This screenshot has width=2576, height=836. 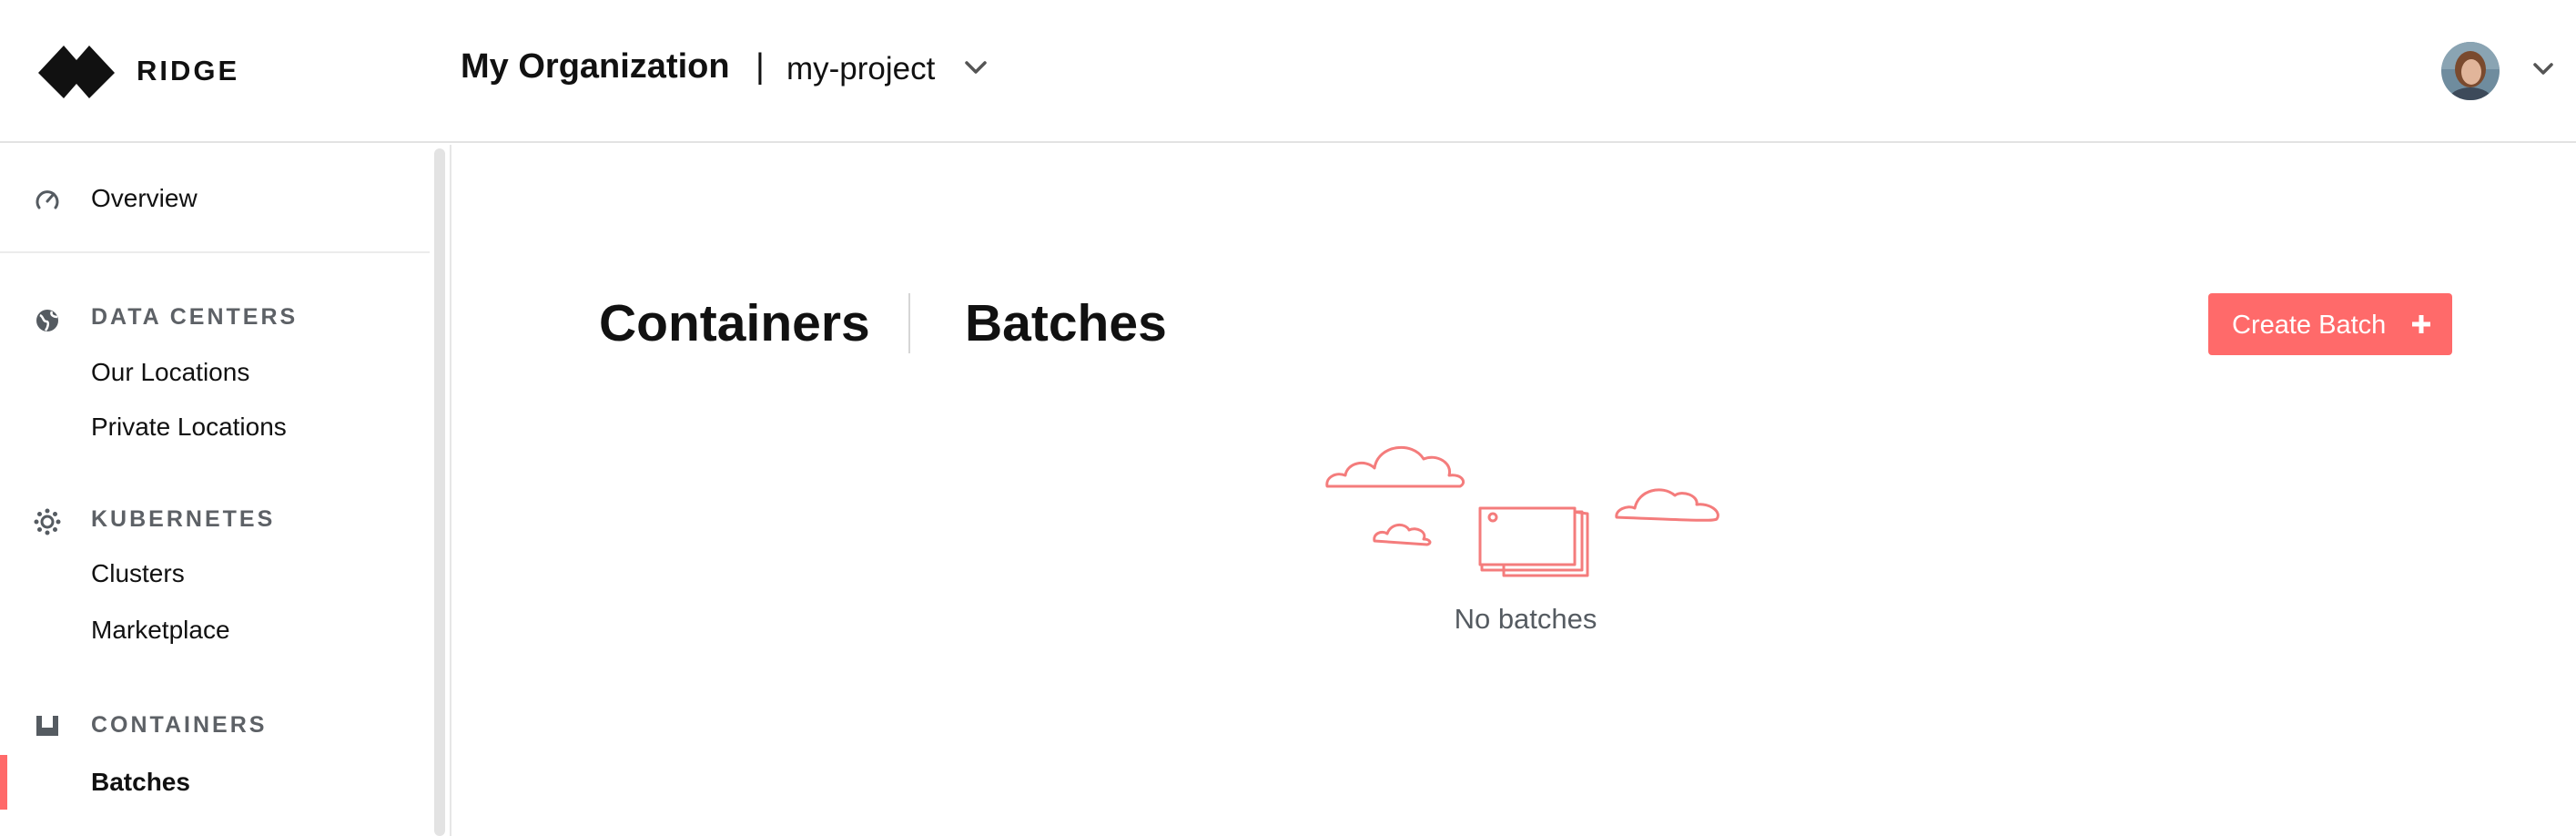 What do you see at coordinates (76, 72) in the screenshot?
I see `ridge-logo-icon` at bounding box center [76, 72].